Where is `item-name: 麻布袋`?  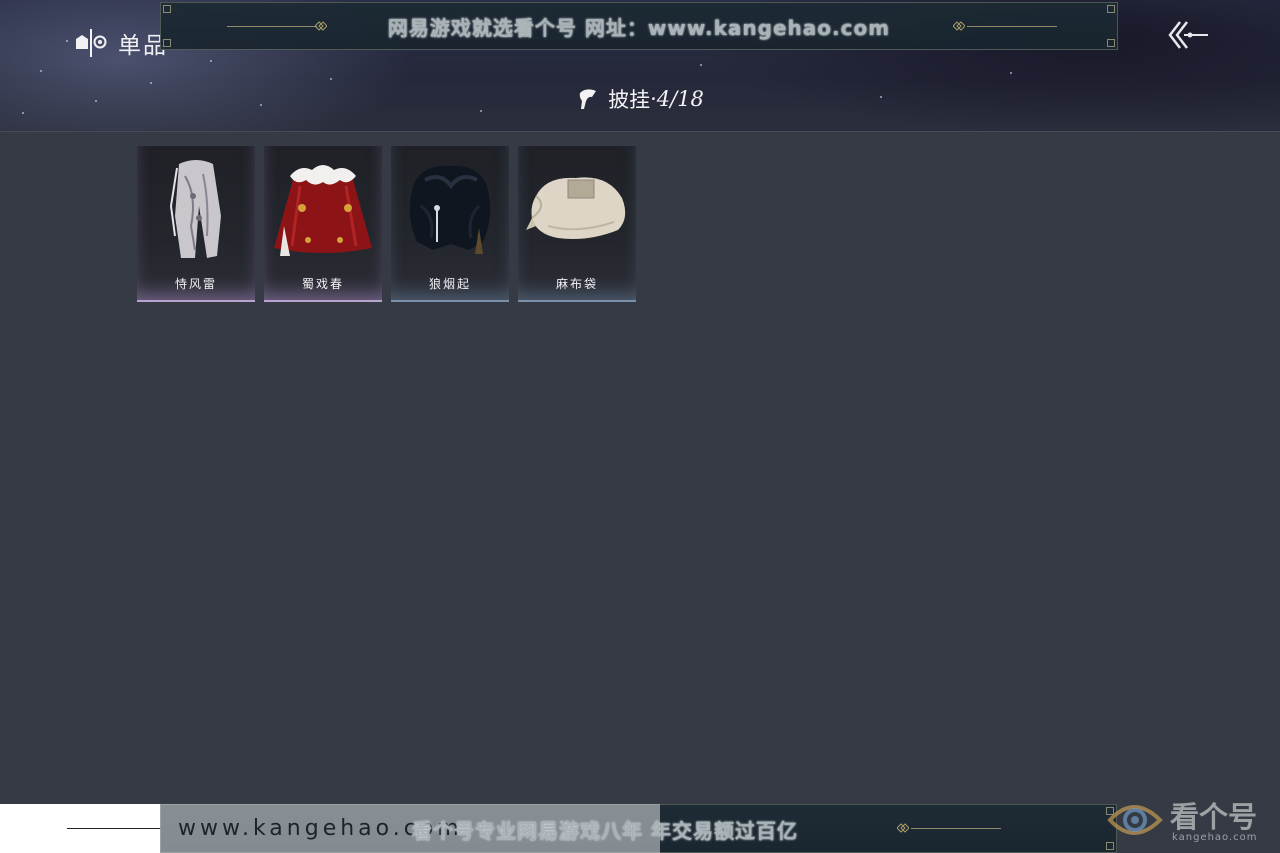
item-name: 麻布袋 is located at coordinates (576, 284).